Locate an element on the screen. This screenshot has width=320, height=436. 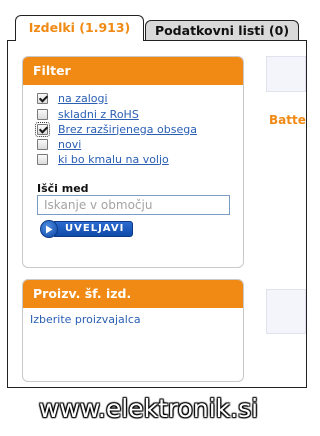
tab-panel-join is located at coordinates (79, 40).